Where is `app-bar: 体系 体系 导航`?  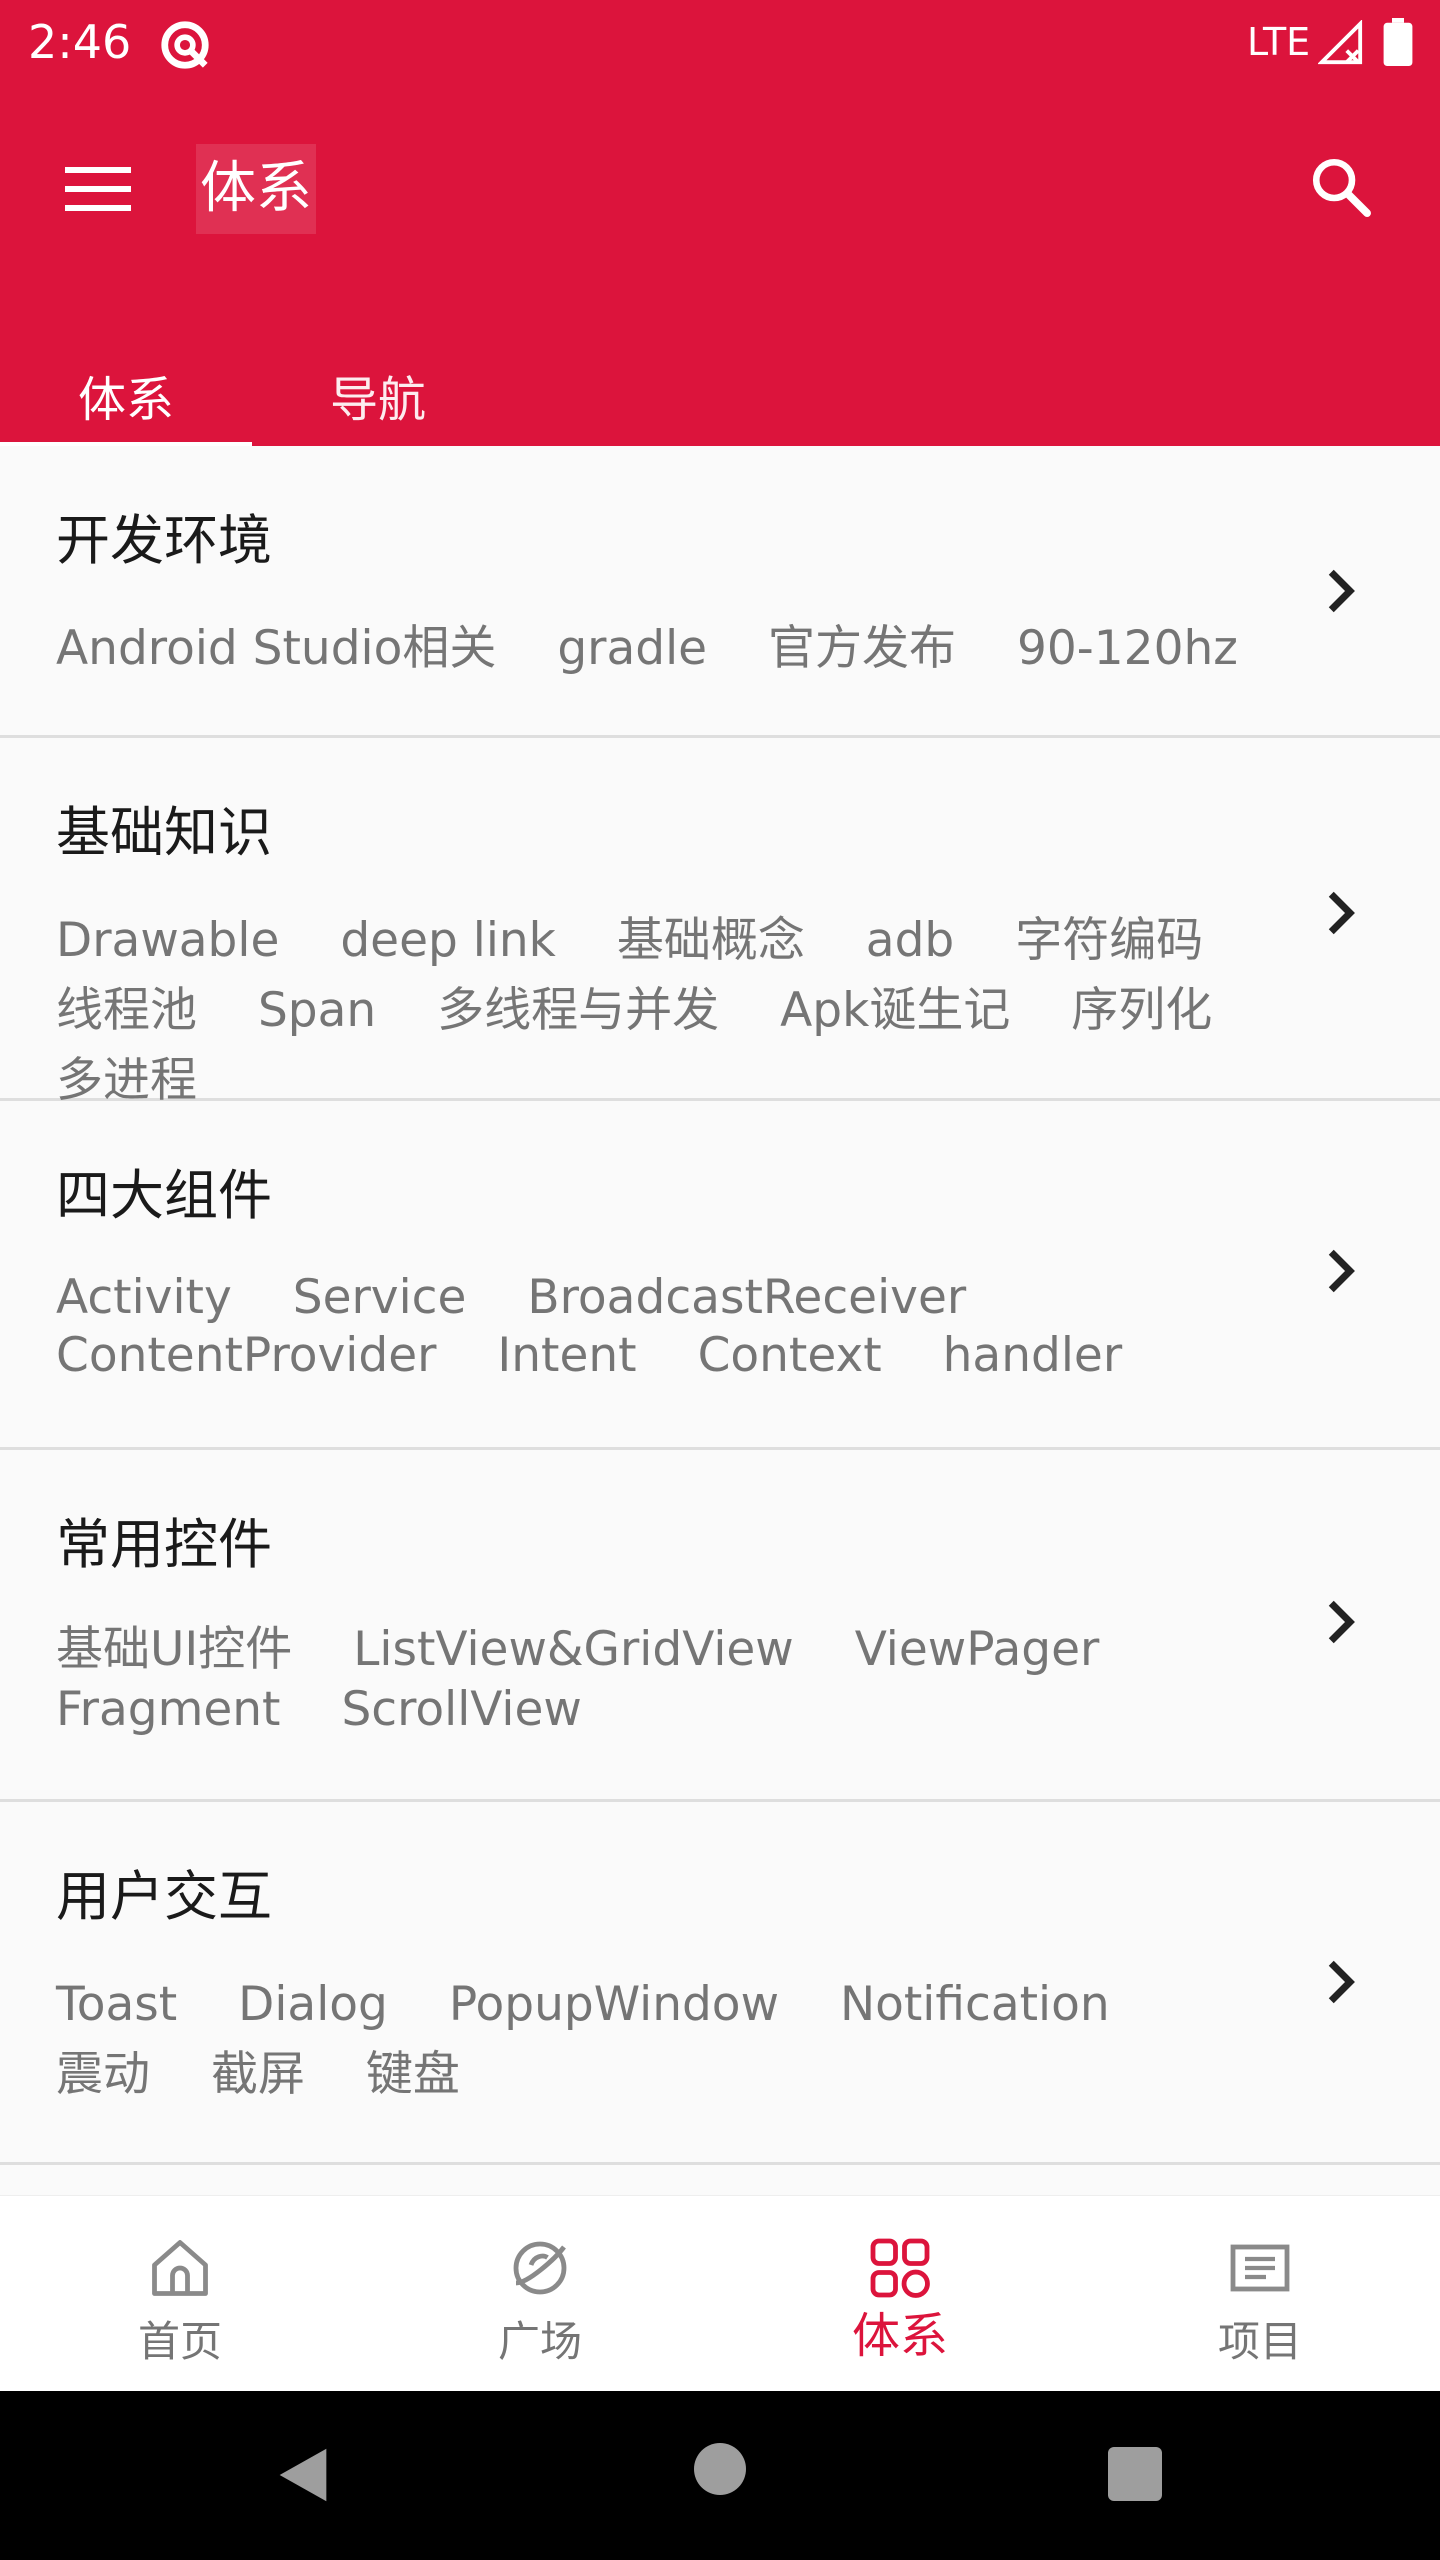 app-bar: 体系 体系 导航 is located at coordinates (720, 266).